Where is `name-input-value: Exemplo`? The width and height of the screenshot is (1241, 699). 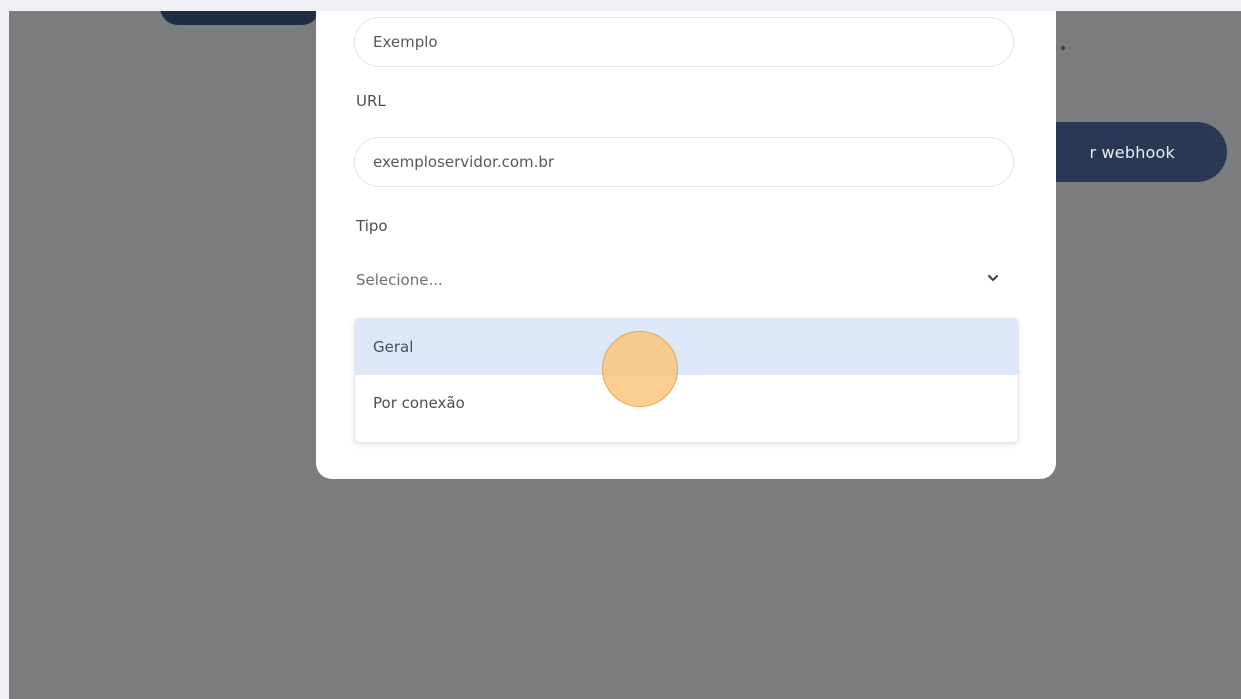
name-input-value: Exemplo is located at coordinates (405, 42).